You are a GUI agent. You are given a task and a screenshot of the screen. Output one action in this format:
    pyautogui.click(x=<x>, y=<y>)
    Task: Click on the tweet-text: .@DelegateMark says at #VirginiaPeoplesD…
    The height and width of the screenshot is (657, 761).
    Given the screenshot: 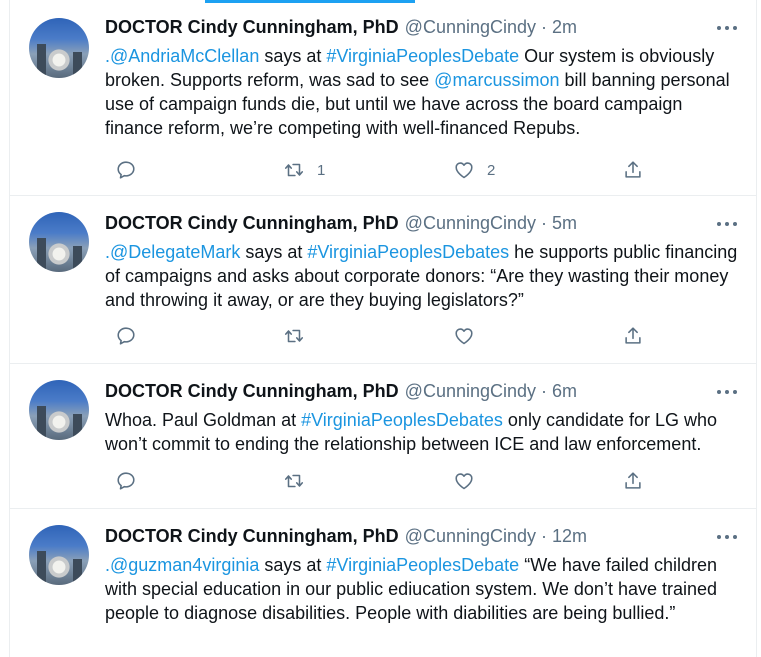 What is the action you would take?
    pyautogui.click(x=421, y=276)
    